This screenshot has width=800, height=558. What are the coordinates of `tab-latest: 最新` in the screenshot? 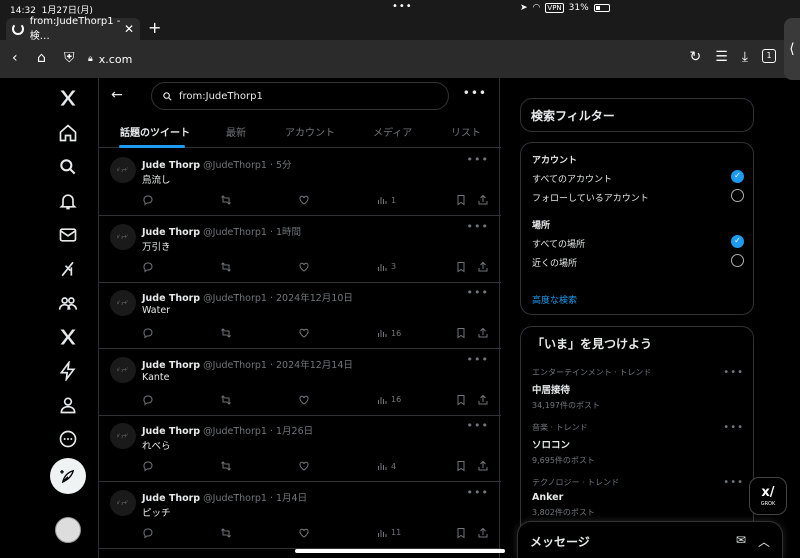 It's located at (236, 131).